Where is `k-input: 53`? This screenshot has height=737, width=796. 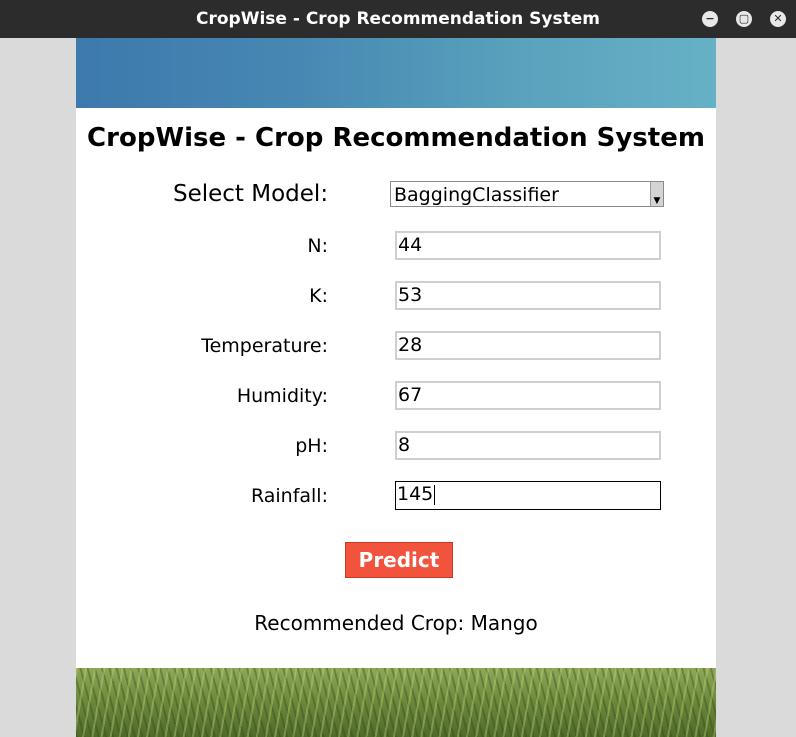
k-input: 53 is located at coordinates (528, 295).